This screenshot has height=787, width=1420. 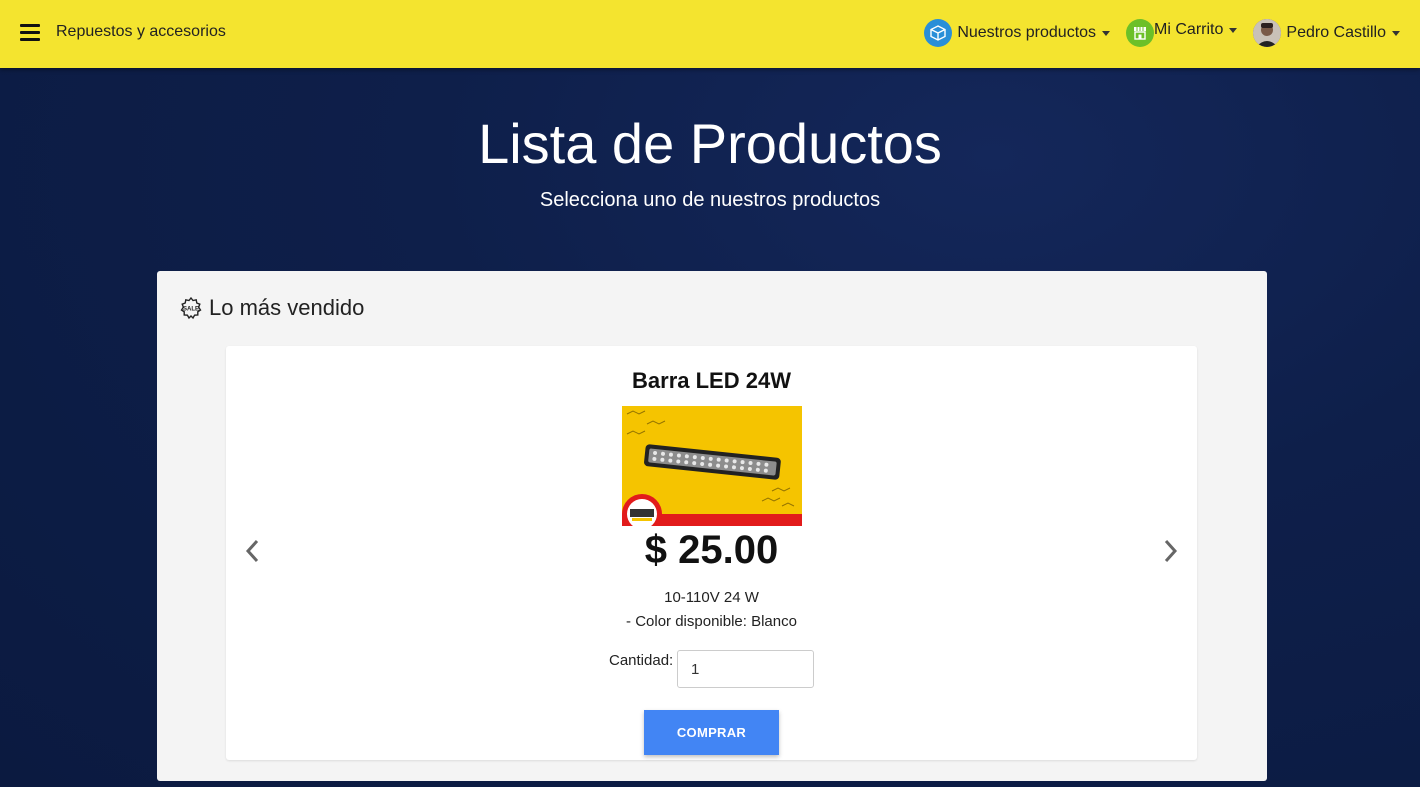 What do you see at coordinates (711, 550) in the screenshot?
I see `product-price: $ 25.00` at bounding box center [711, 550].